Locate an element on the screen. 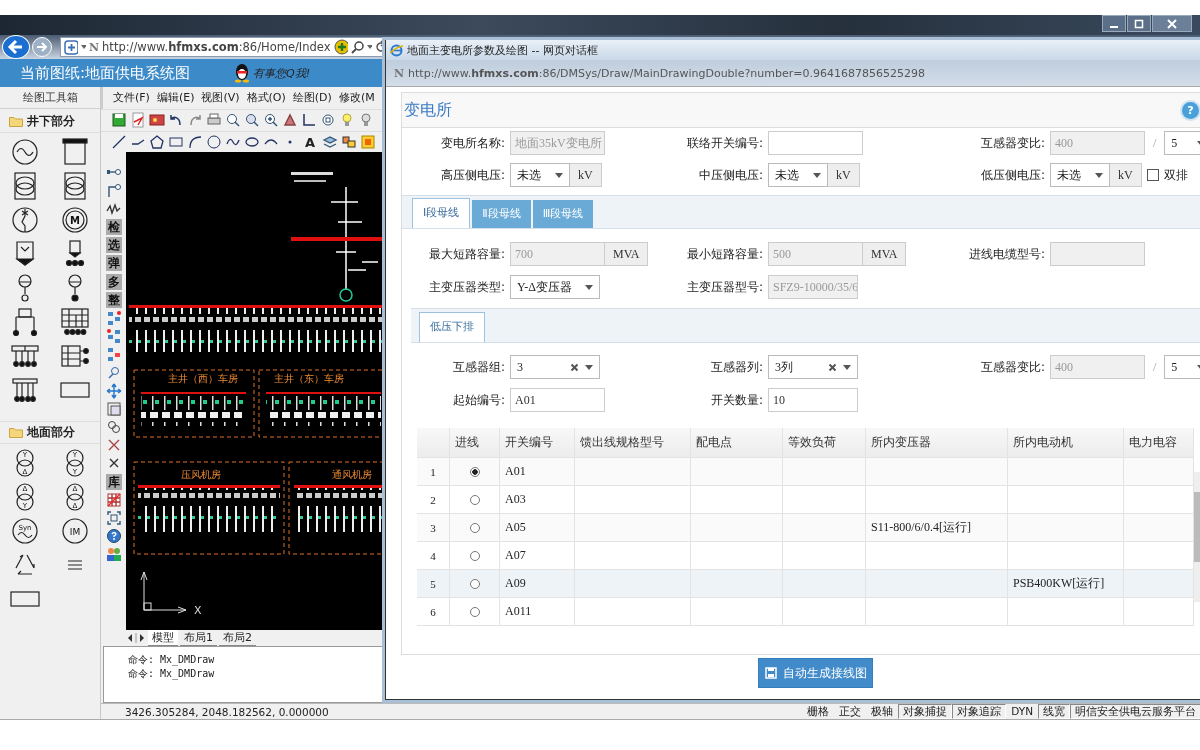 The image size is (1200, 750). table-cell: A09 is located at coordinates (537, 583).